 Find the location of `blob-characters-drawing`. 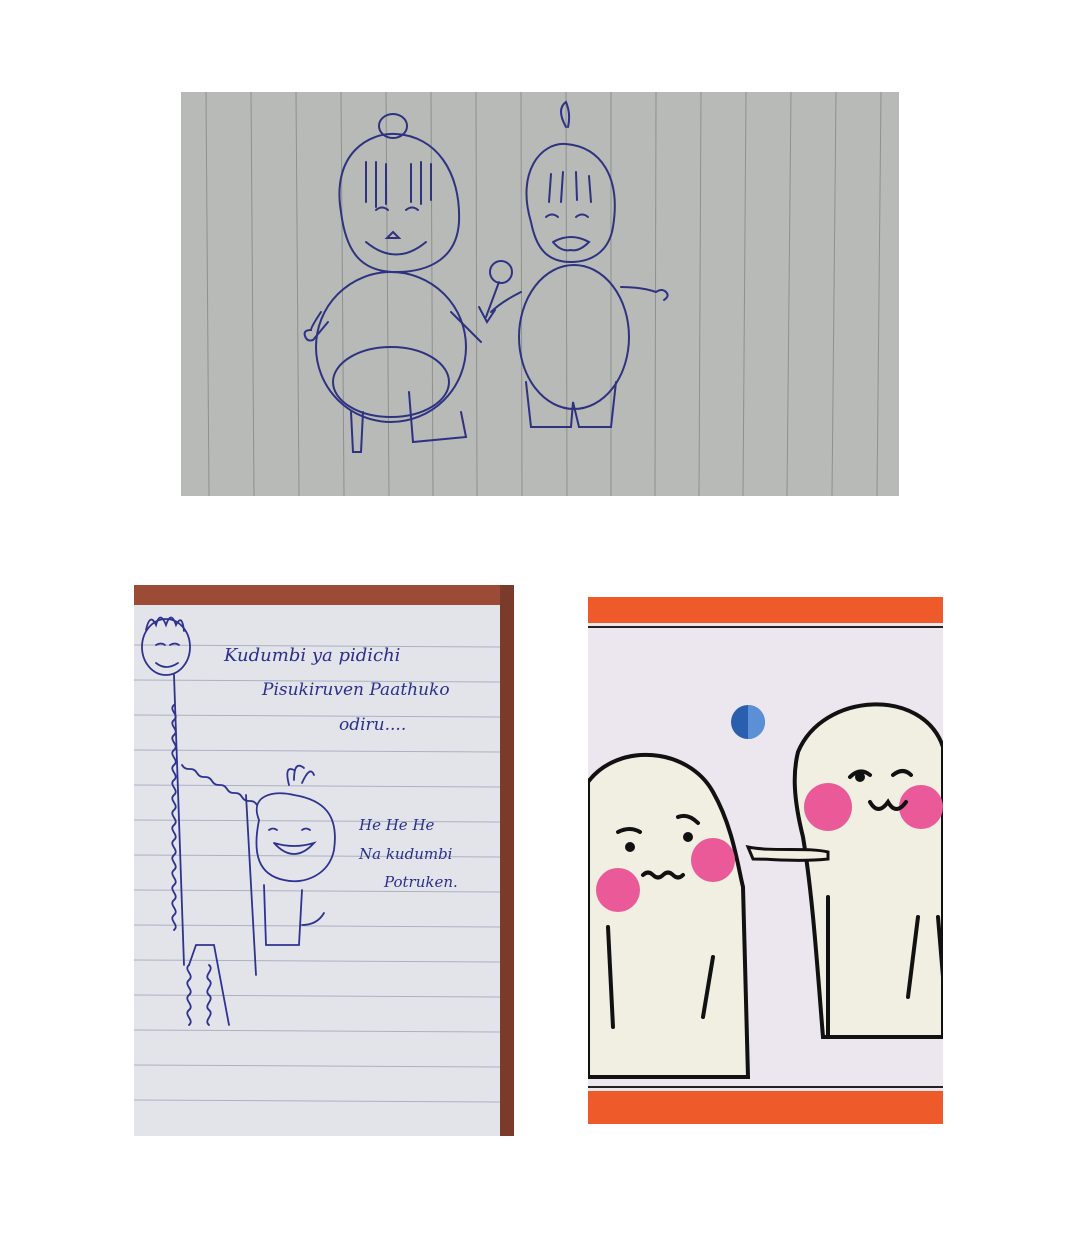

blob-characters-drawing is located at coordinates (765, 860).